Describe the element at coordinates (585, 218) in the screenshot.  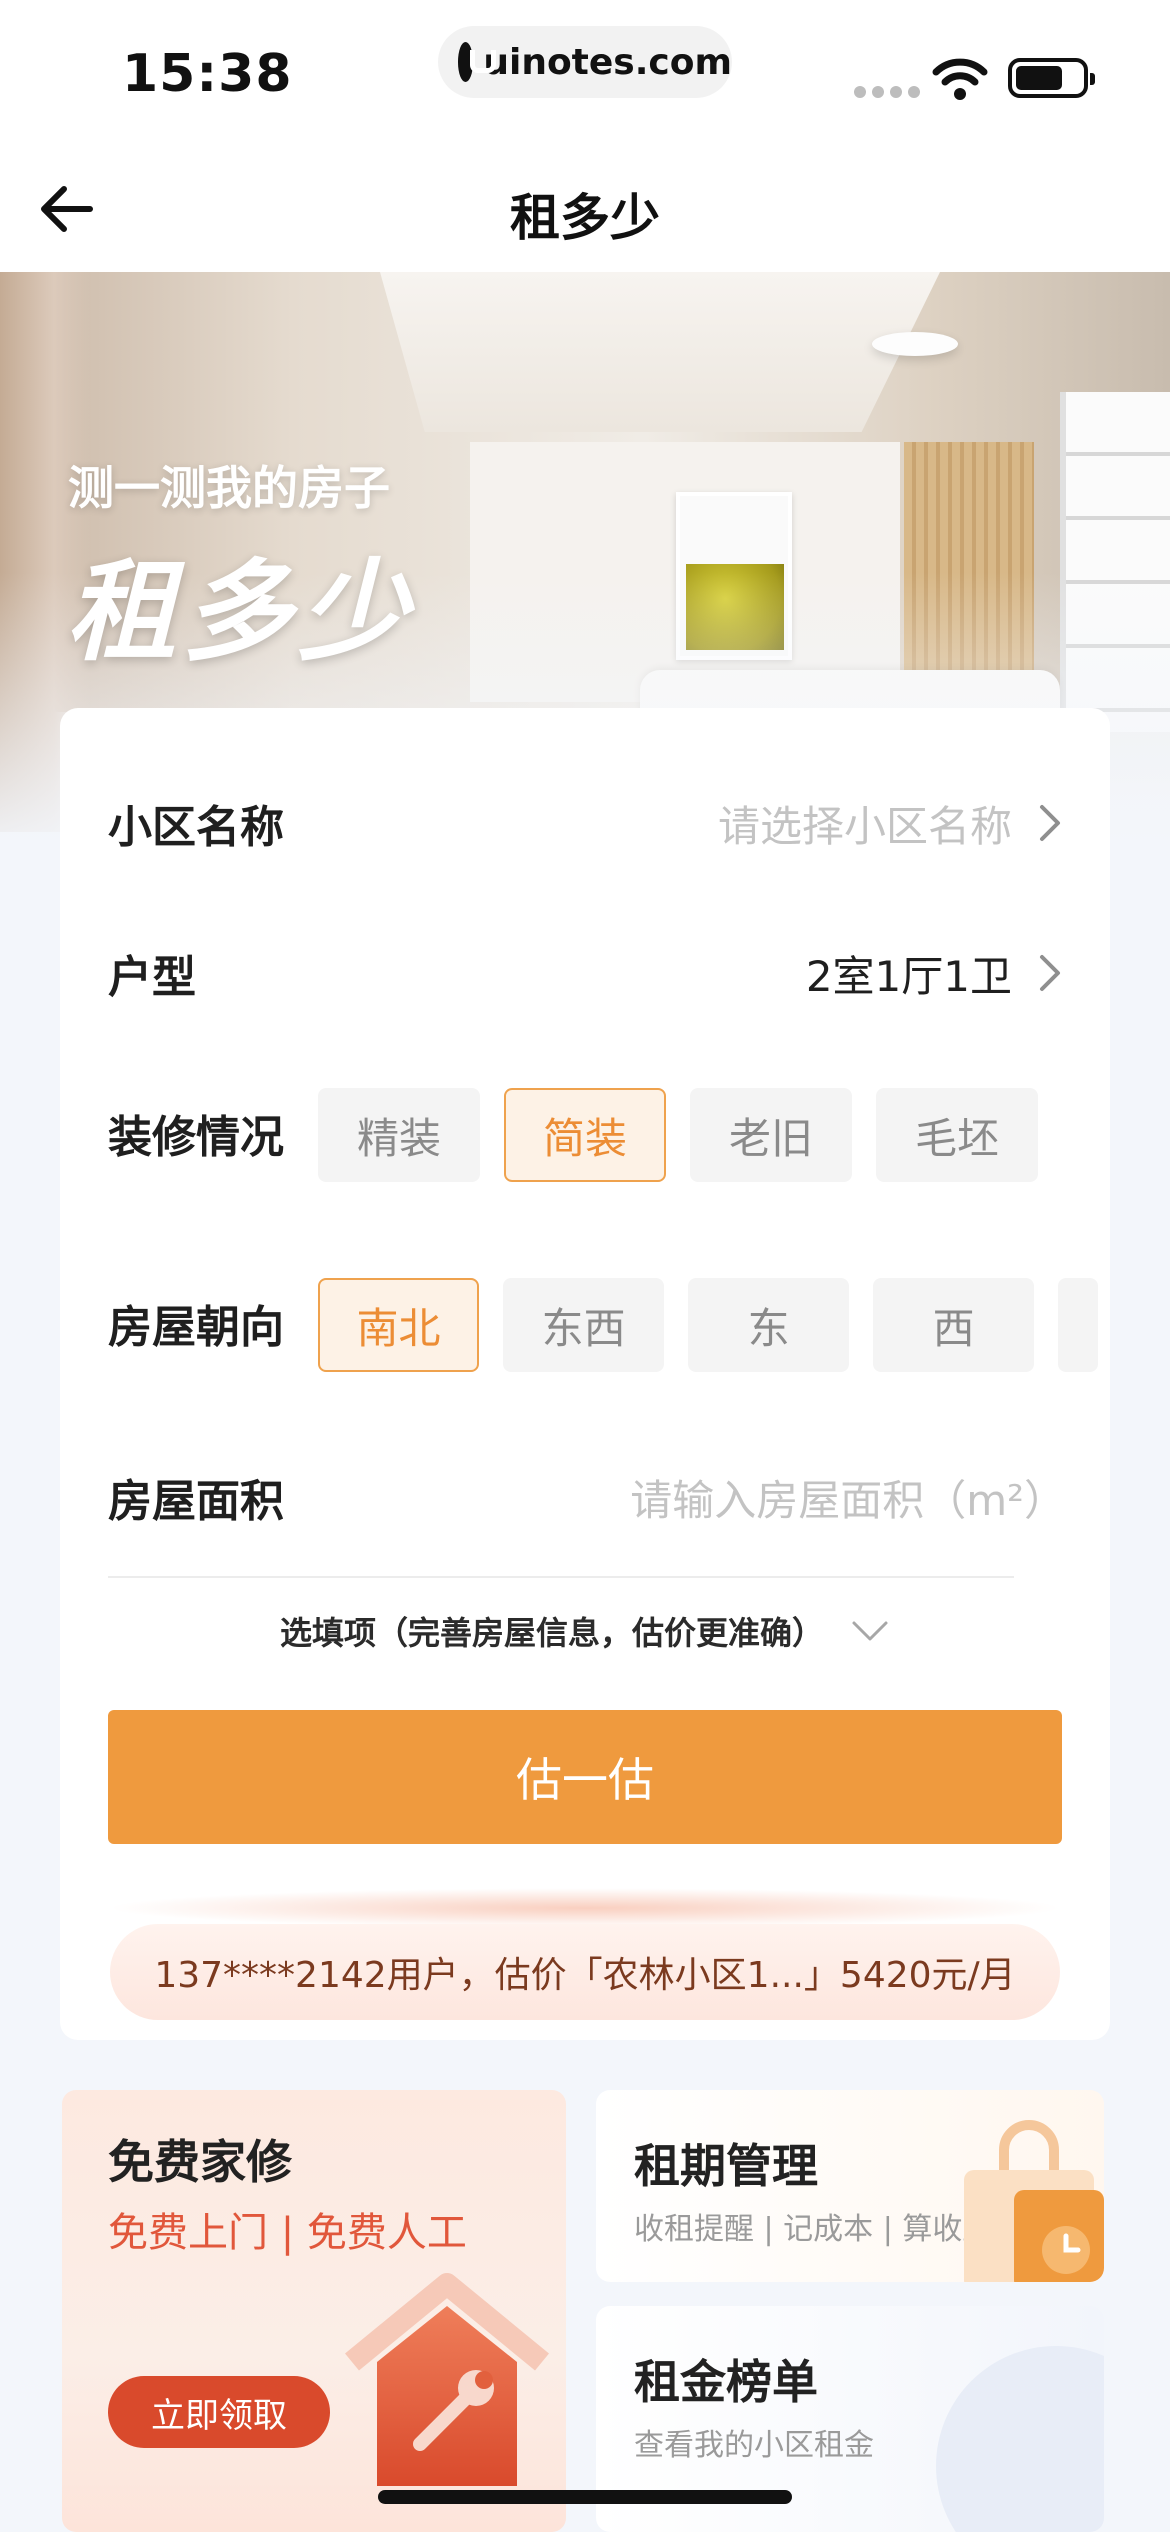
I see `page-title: 租多少` at that location.